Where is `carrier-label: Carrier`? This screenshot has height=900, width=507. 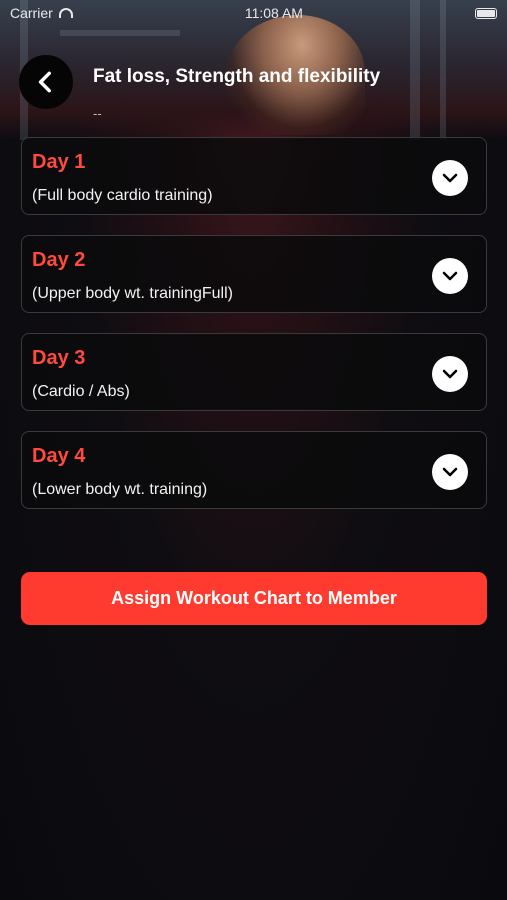
carrier-label: Carrier is located at coordinates (31, 13).